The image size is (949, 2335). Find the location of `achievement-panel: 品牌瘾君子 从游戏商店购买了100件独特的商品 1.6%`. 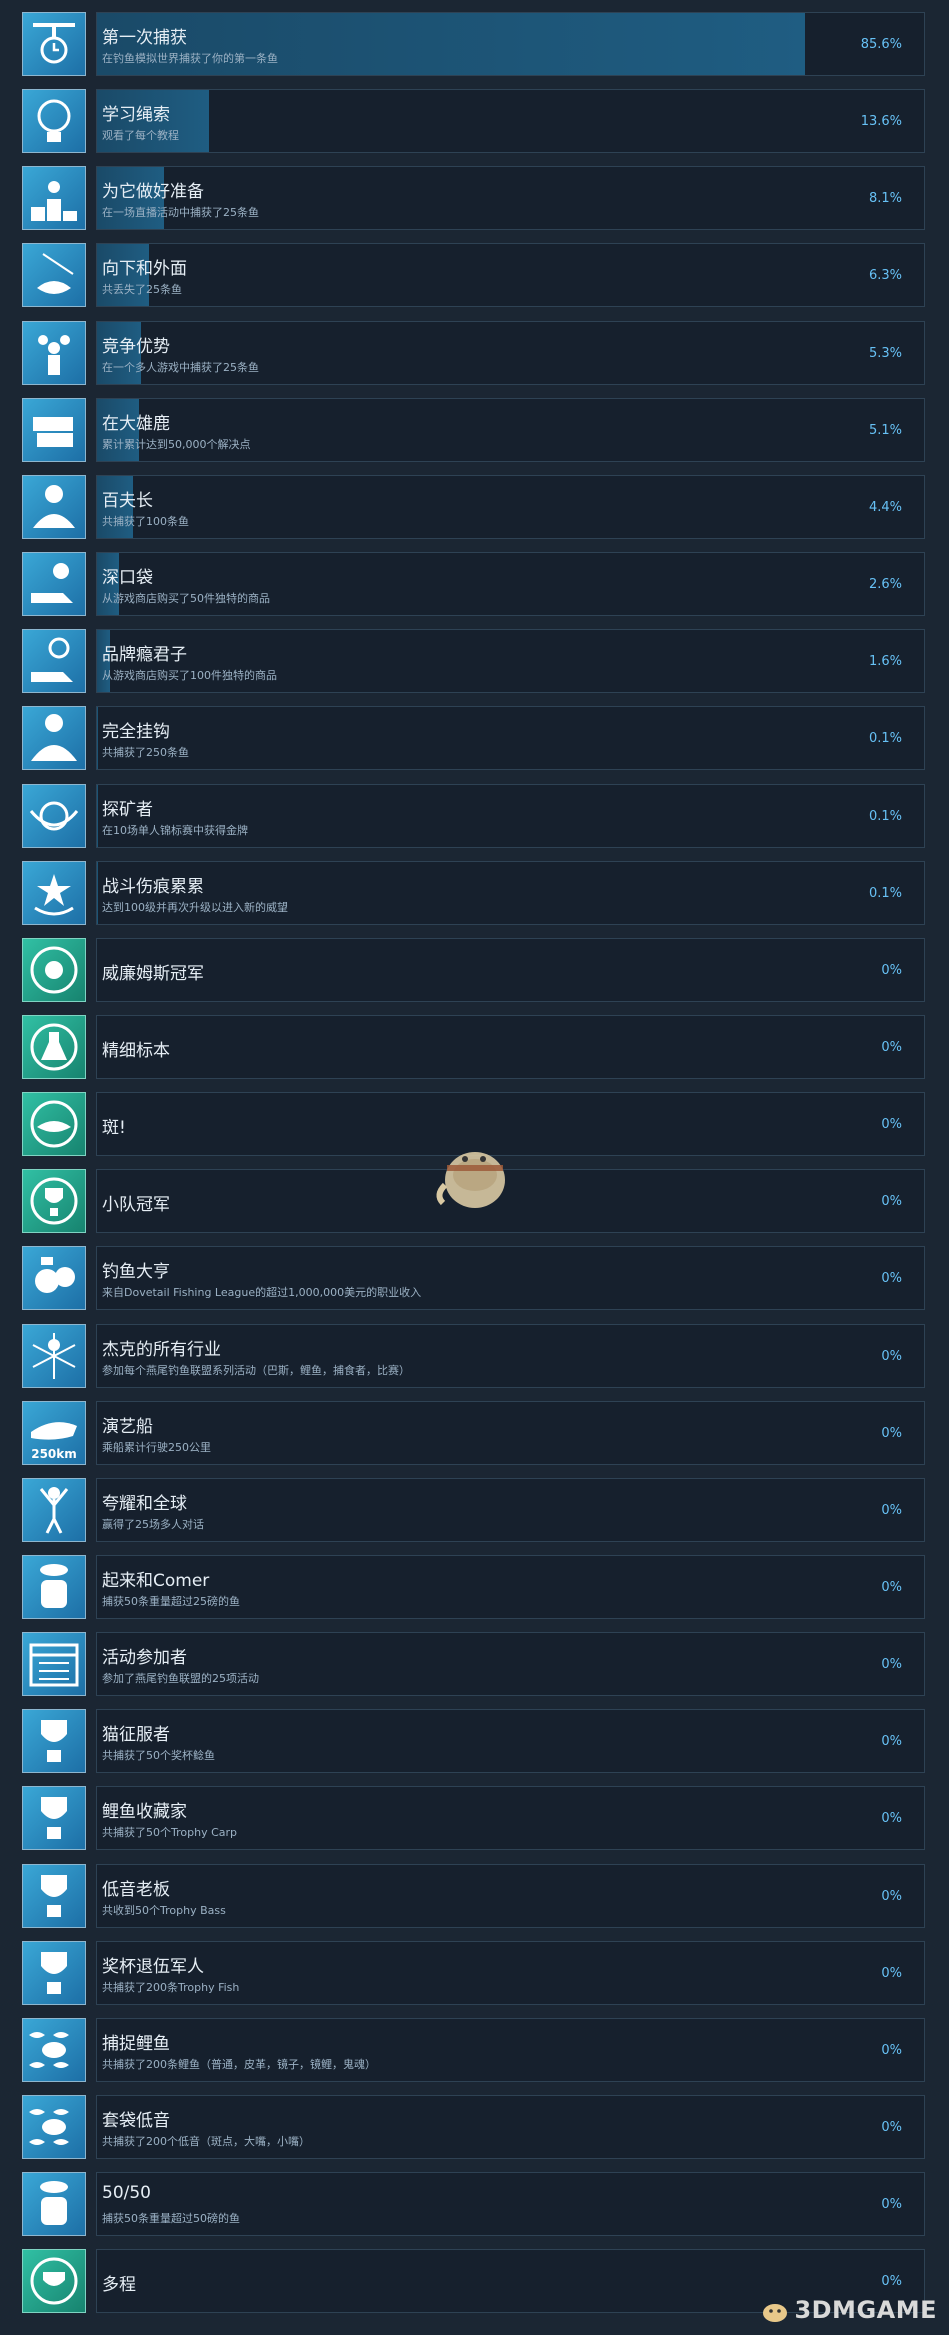

achievement-panel: 品牌瘾君子 从游戏商店购买了100件独特的商品 1.6% is located at coordinates (510, 661).